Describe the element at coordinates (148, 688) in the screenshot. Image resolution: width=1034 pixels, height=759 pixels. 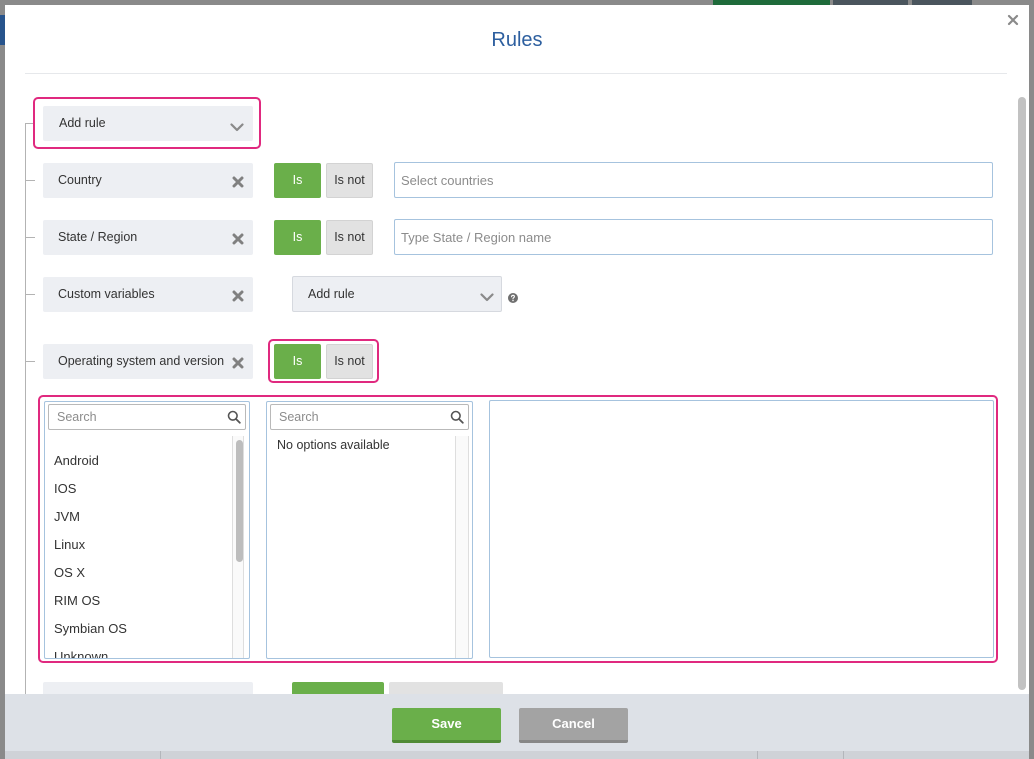
I see `rule-item-partial` at that location.